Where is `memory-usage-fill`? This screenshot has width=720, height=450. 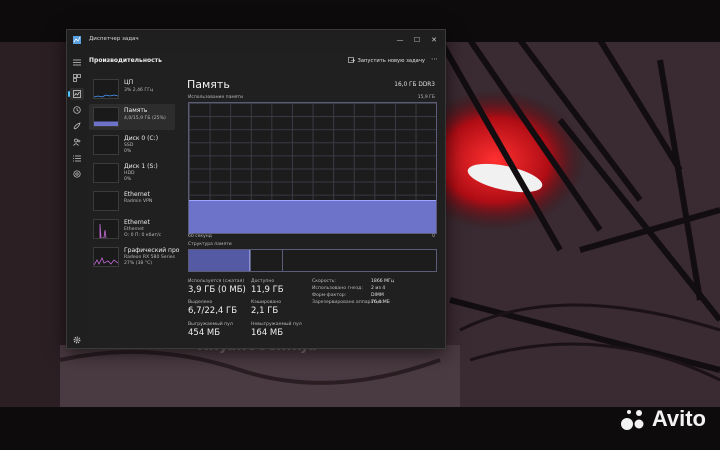 memory-usage-fill is located at coordinates (312, 216).